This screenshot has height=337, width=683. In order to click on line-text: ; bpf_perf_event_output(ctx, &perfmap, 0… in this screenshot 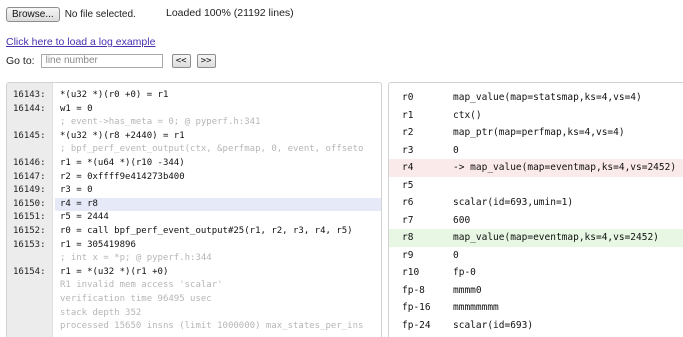, I will do `click(212, 149)`.